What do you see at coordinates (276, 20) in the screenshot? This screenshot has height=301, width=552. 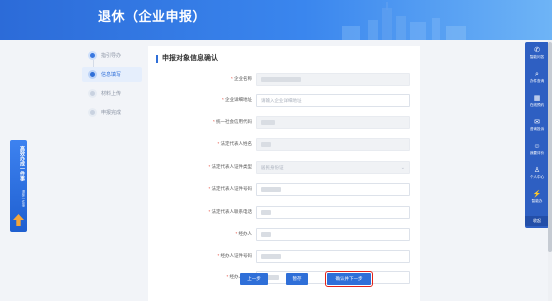 I see `header-banner: 退休（企业申报）` at bounding box center [276, 20].